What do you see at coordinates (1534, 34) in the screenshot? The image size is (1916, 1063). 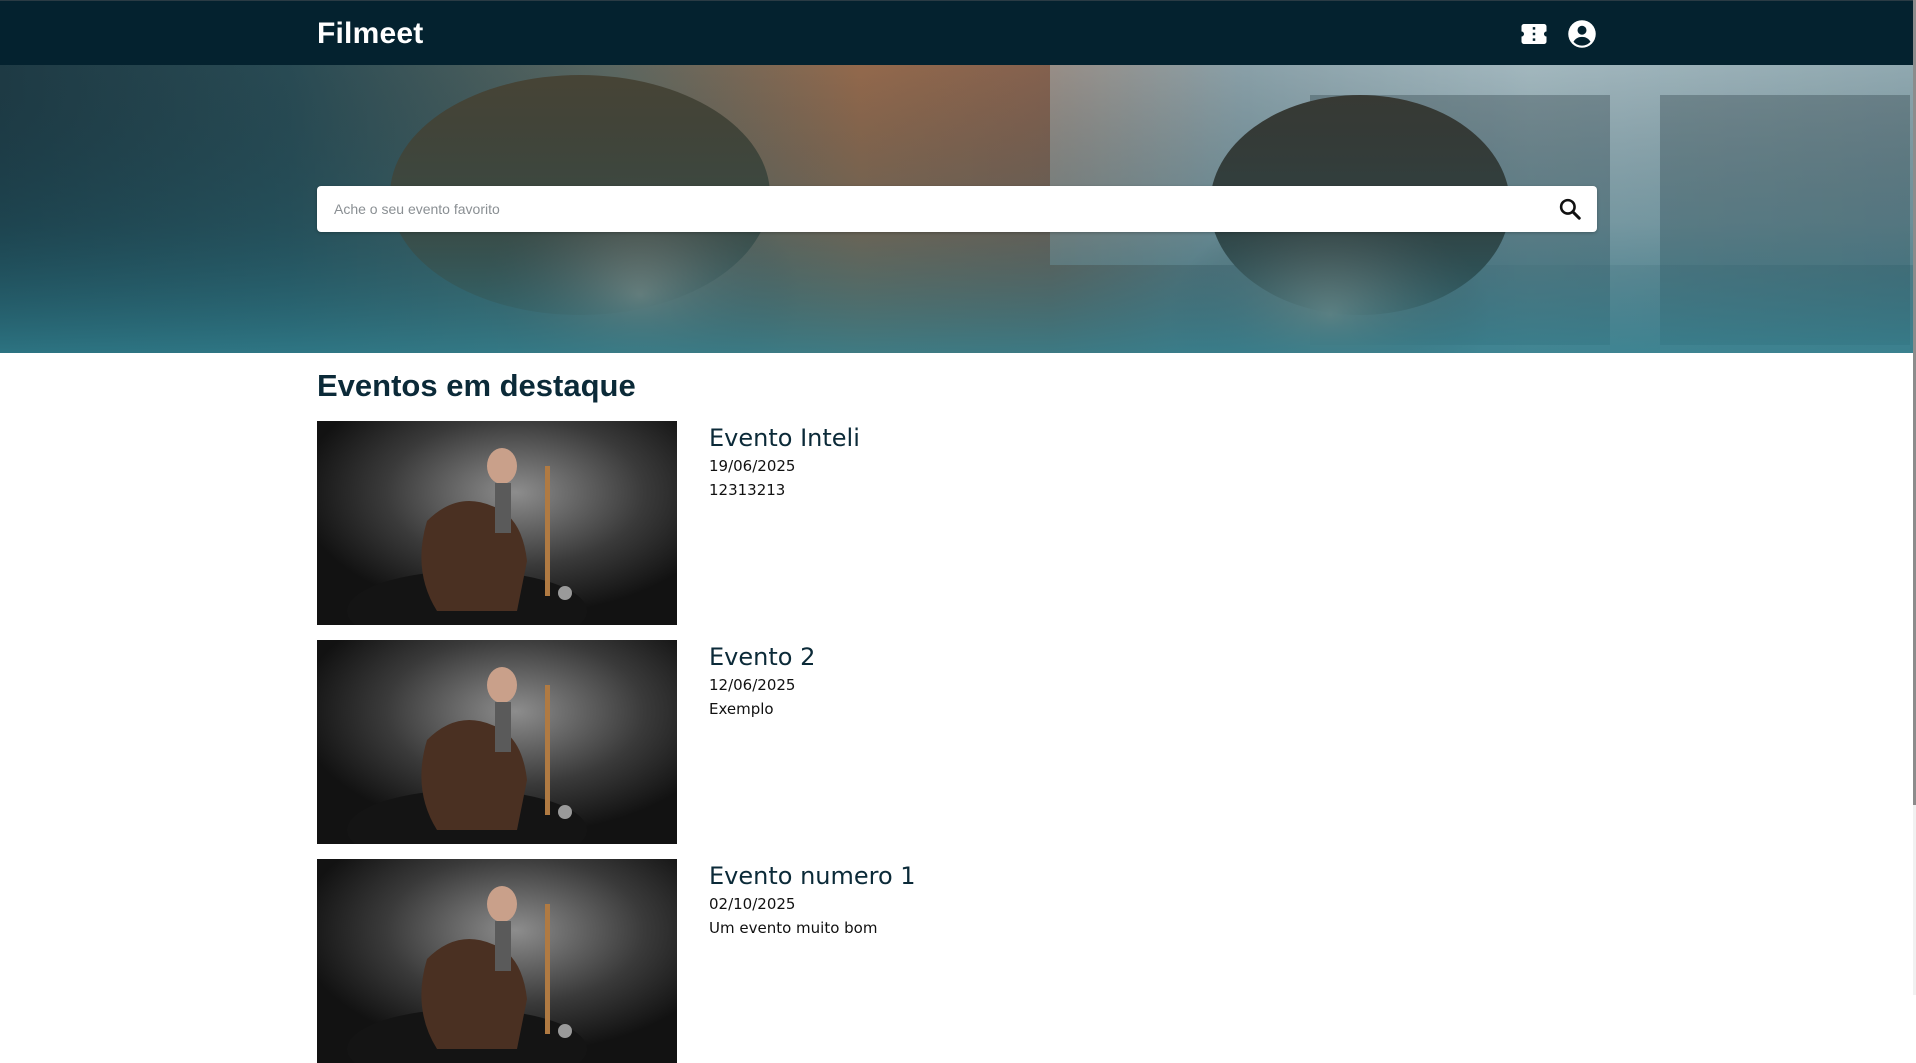 I see `ticket-icon` at bounding box center [1534, 34].